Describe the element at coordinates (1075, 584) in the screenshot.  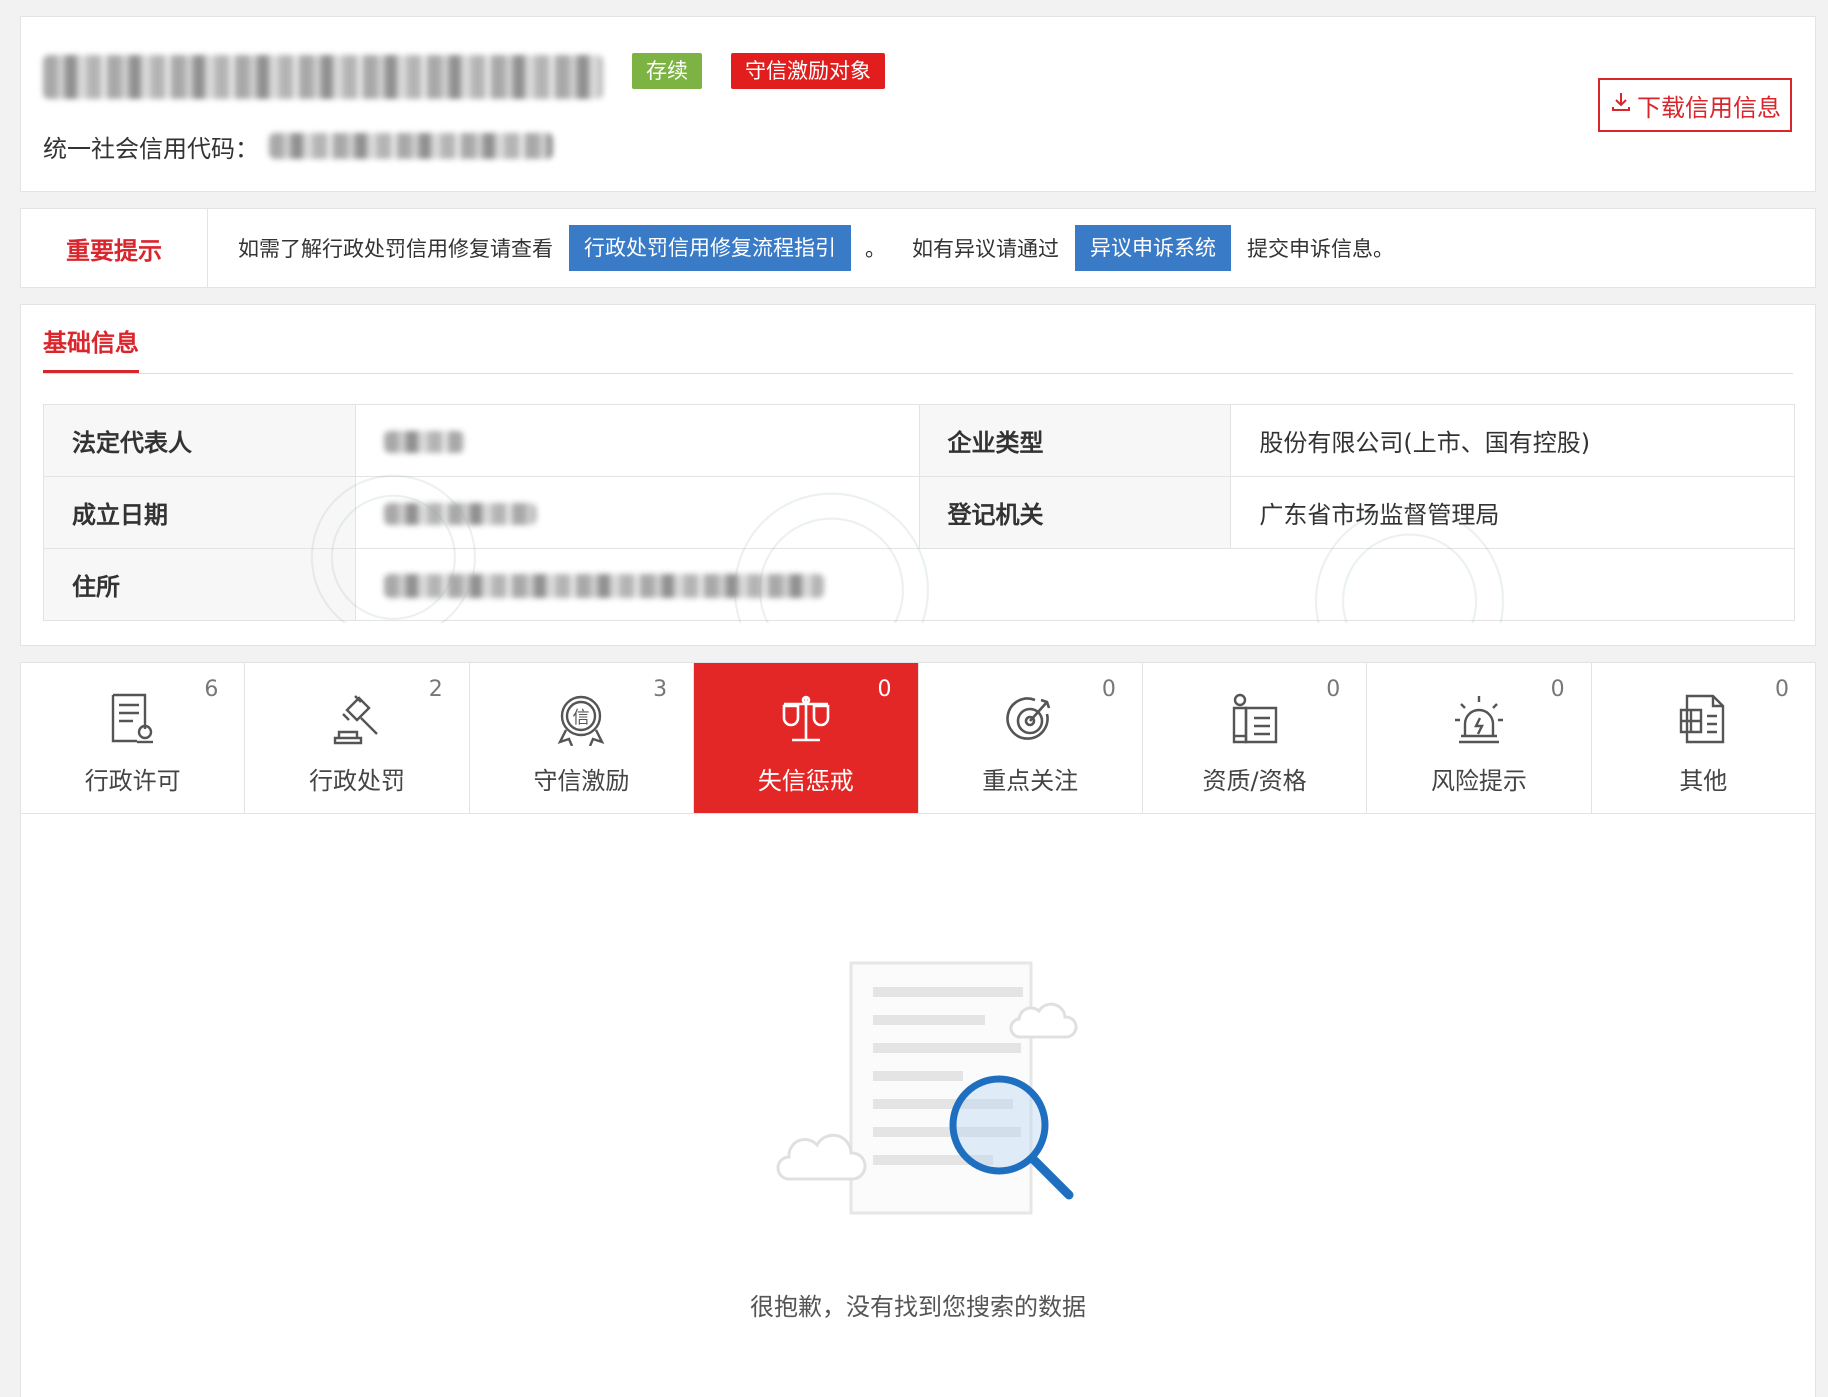
I see `address-value` at that location.